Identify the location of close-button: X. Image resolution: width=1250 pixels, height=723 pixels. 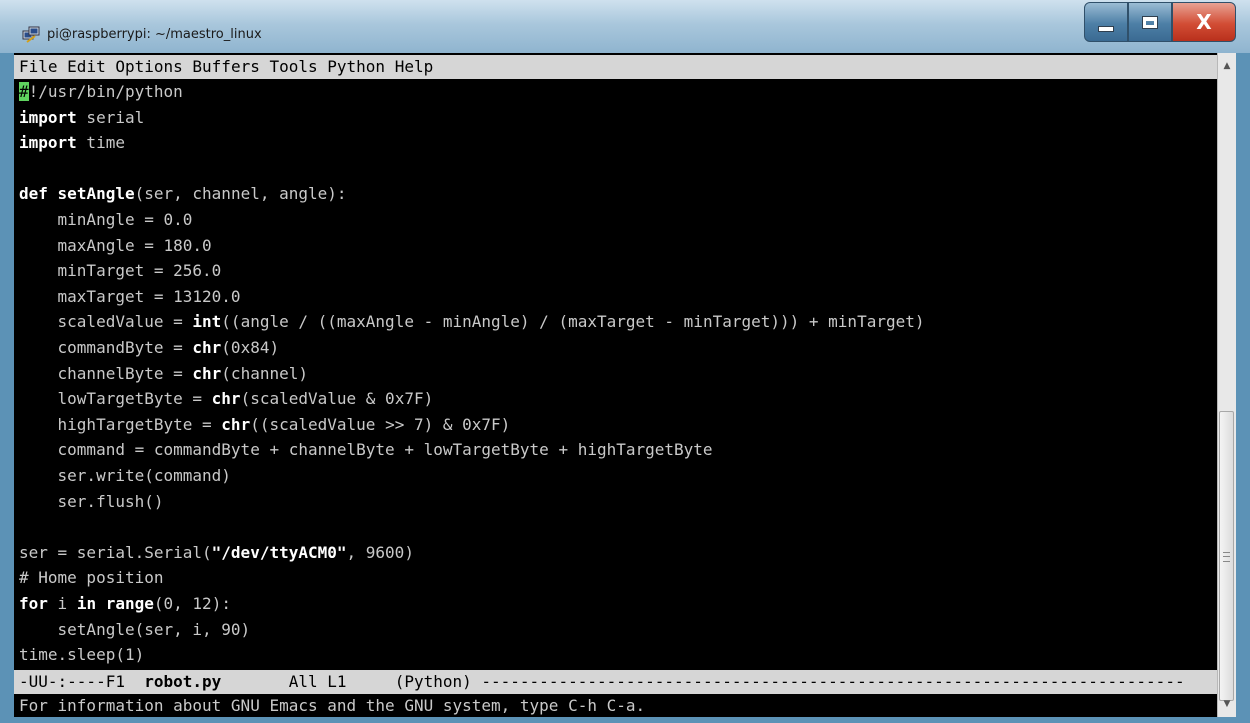
(1204, 22).